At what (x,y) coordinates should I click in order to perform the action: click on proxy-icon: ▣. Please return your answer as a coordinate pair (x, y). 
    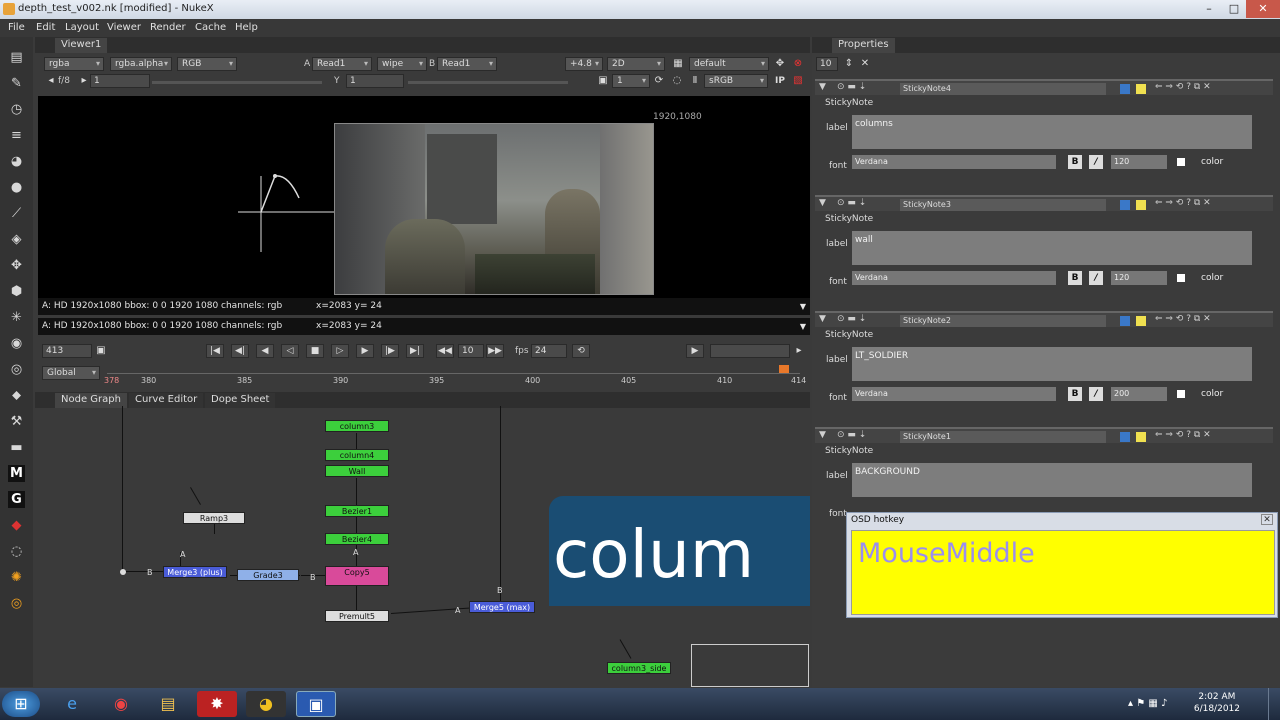
    Looking at the image, I should click on (603, 81).